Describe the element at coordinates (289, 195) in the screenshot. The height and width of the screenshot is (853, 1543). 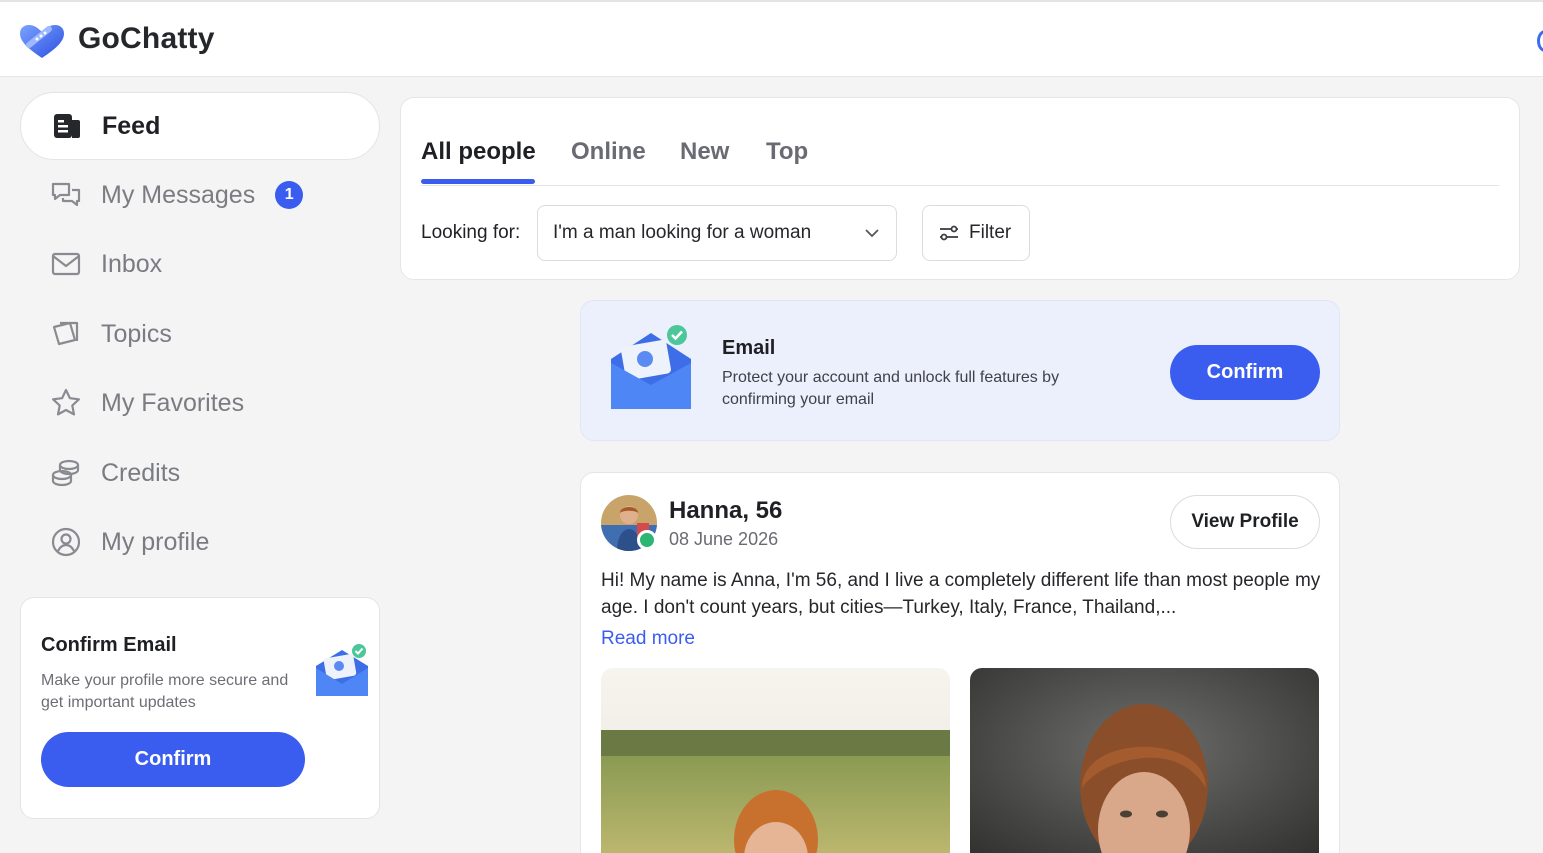
I see `unread-count-badge: 1` at that location.